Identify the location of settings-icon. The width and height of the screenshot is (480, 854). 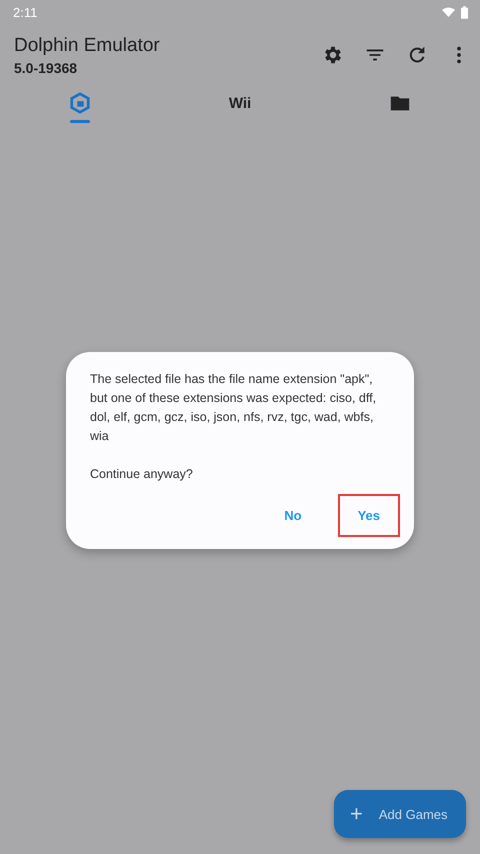
(333, 55).